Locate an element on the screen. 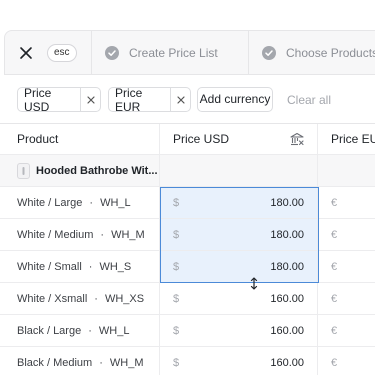  variant-cell: Black / Large · WH_L is located at coordinates (80, 330).